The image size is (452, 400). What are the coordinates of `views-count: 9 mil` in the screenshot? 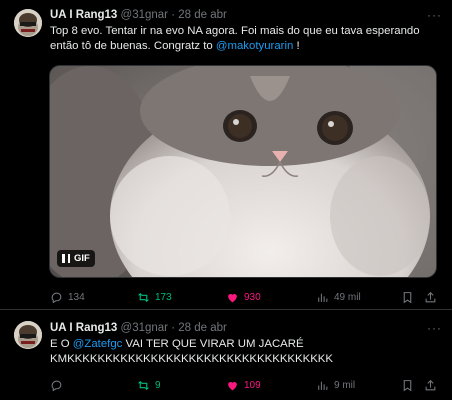 It's located at (345, 385).